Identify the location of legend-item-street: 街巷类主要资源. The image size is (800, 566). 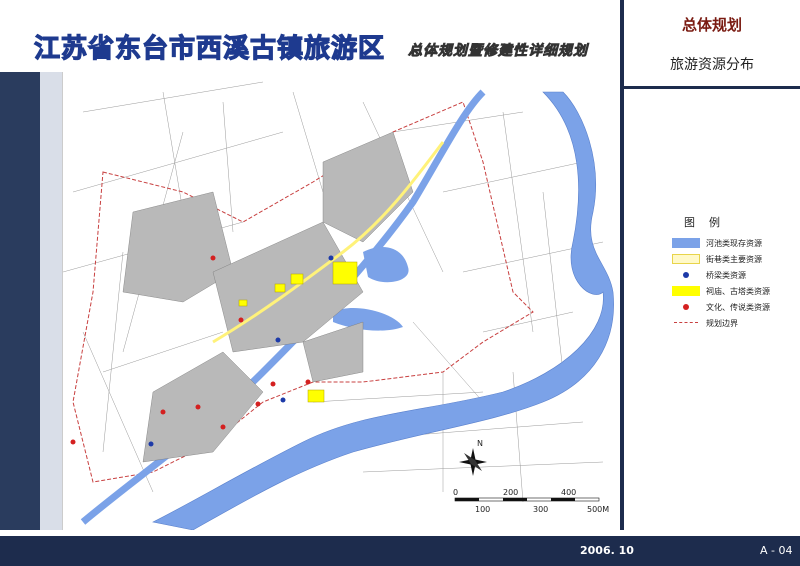
(717, 259).